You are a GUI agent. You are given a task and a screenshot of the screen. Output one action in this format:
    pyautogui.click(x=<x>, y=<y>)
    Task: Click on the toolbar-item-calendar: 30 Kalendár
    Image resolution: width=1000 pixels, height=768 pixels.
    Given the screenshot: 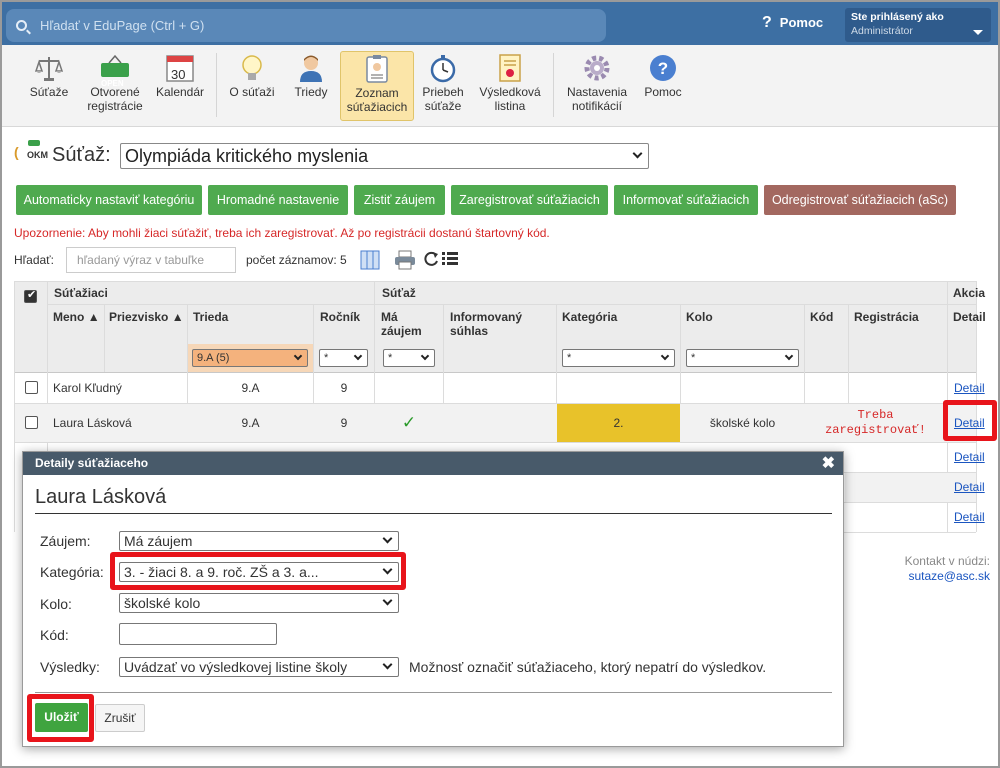 What is the action you would take?
    pyautogui.click(x=180, y=86)
    